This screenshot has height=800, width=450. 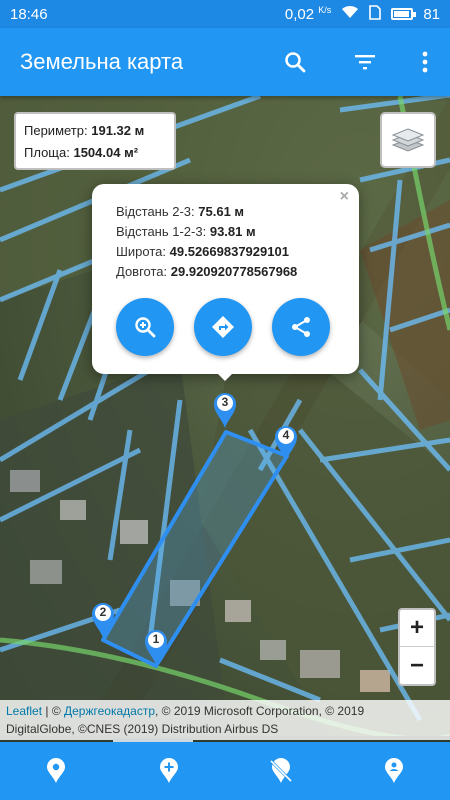 I want to click on provider-link: Держгеокадастр, so click(x=109, y=711).